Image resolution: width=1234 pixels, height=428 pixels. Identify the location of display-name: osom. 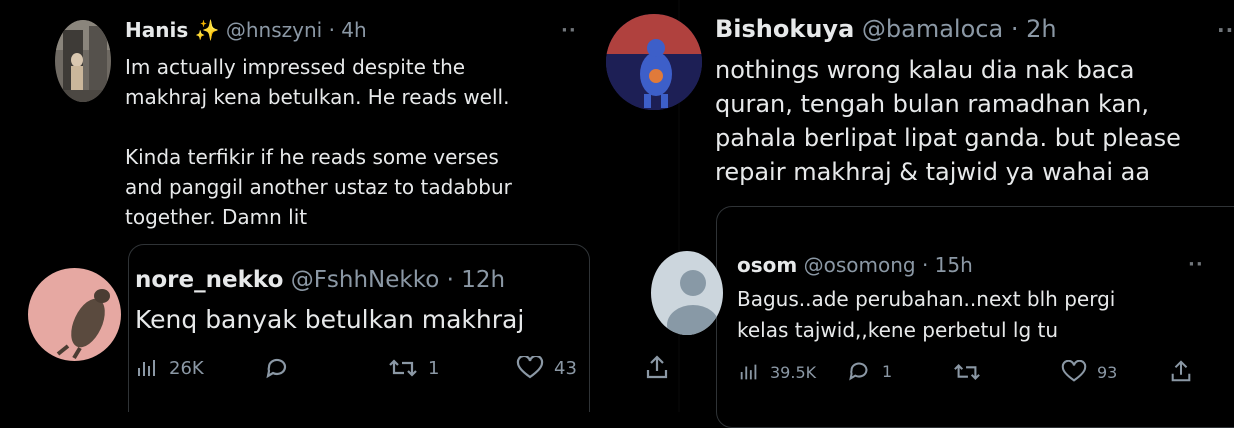
(767, 265).